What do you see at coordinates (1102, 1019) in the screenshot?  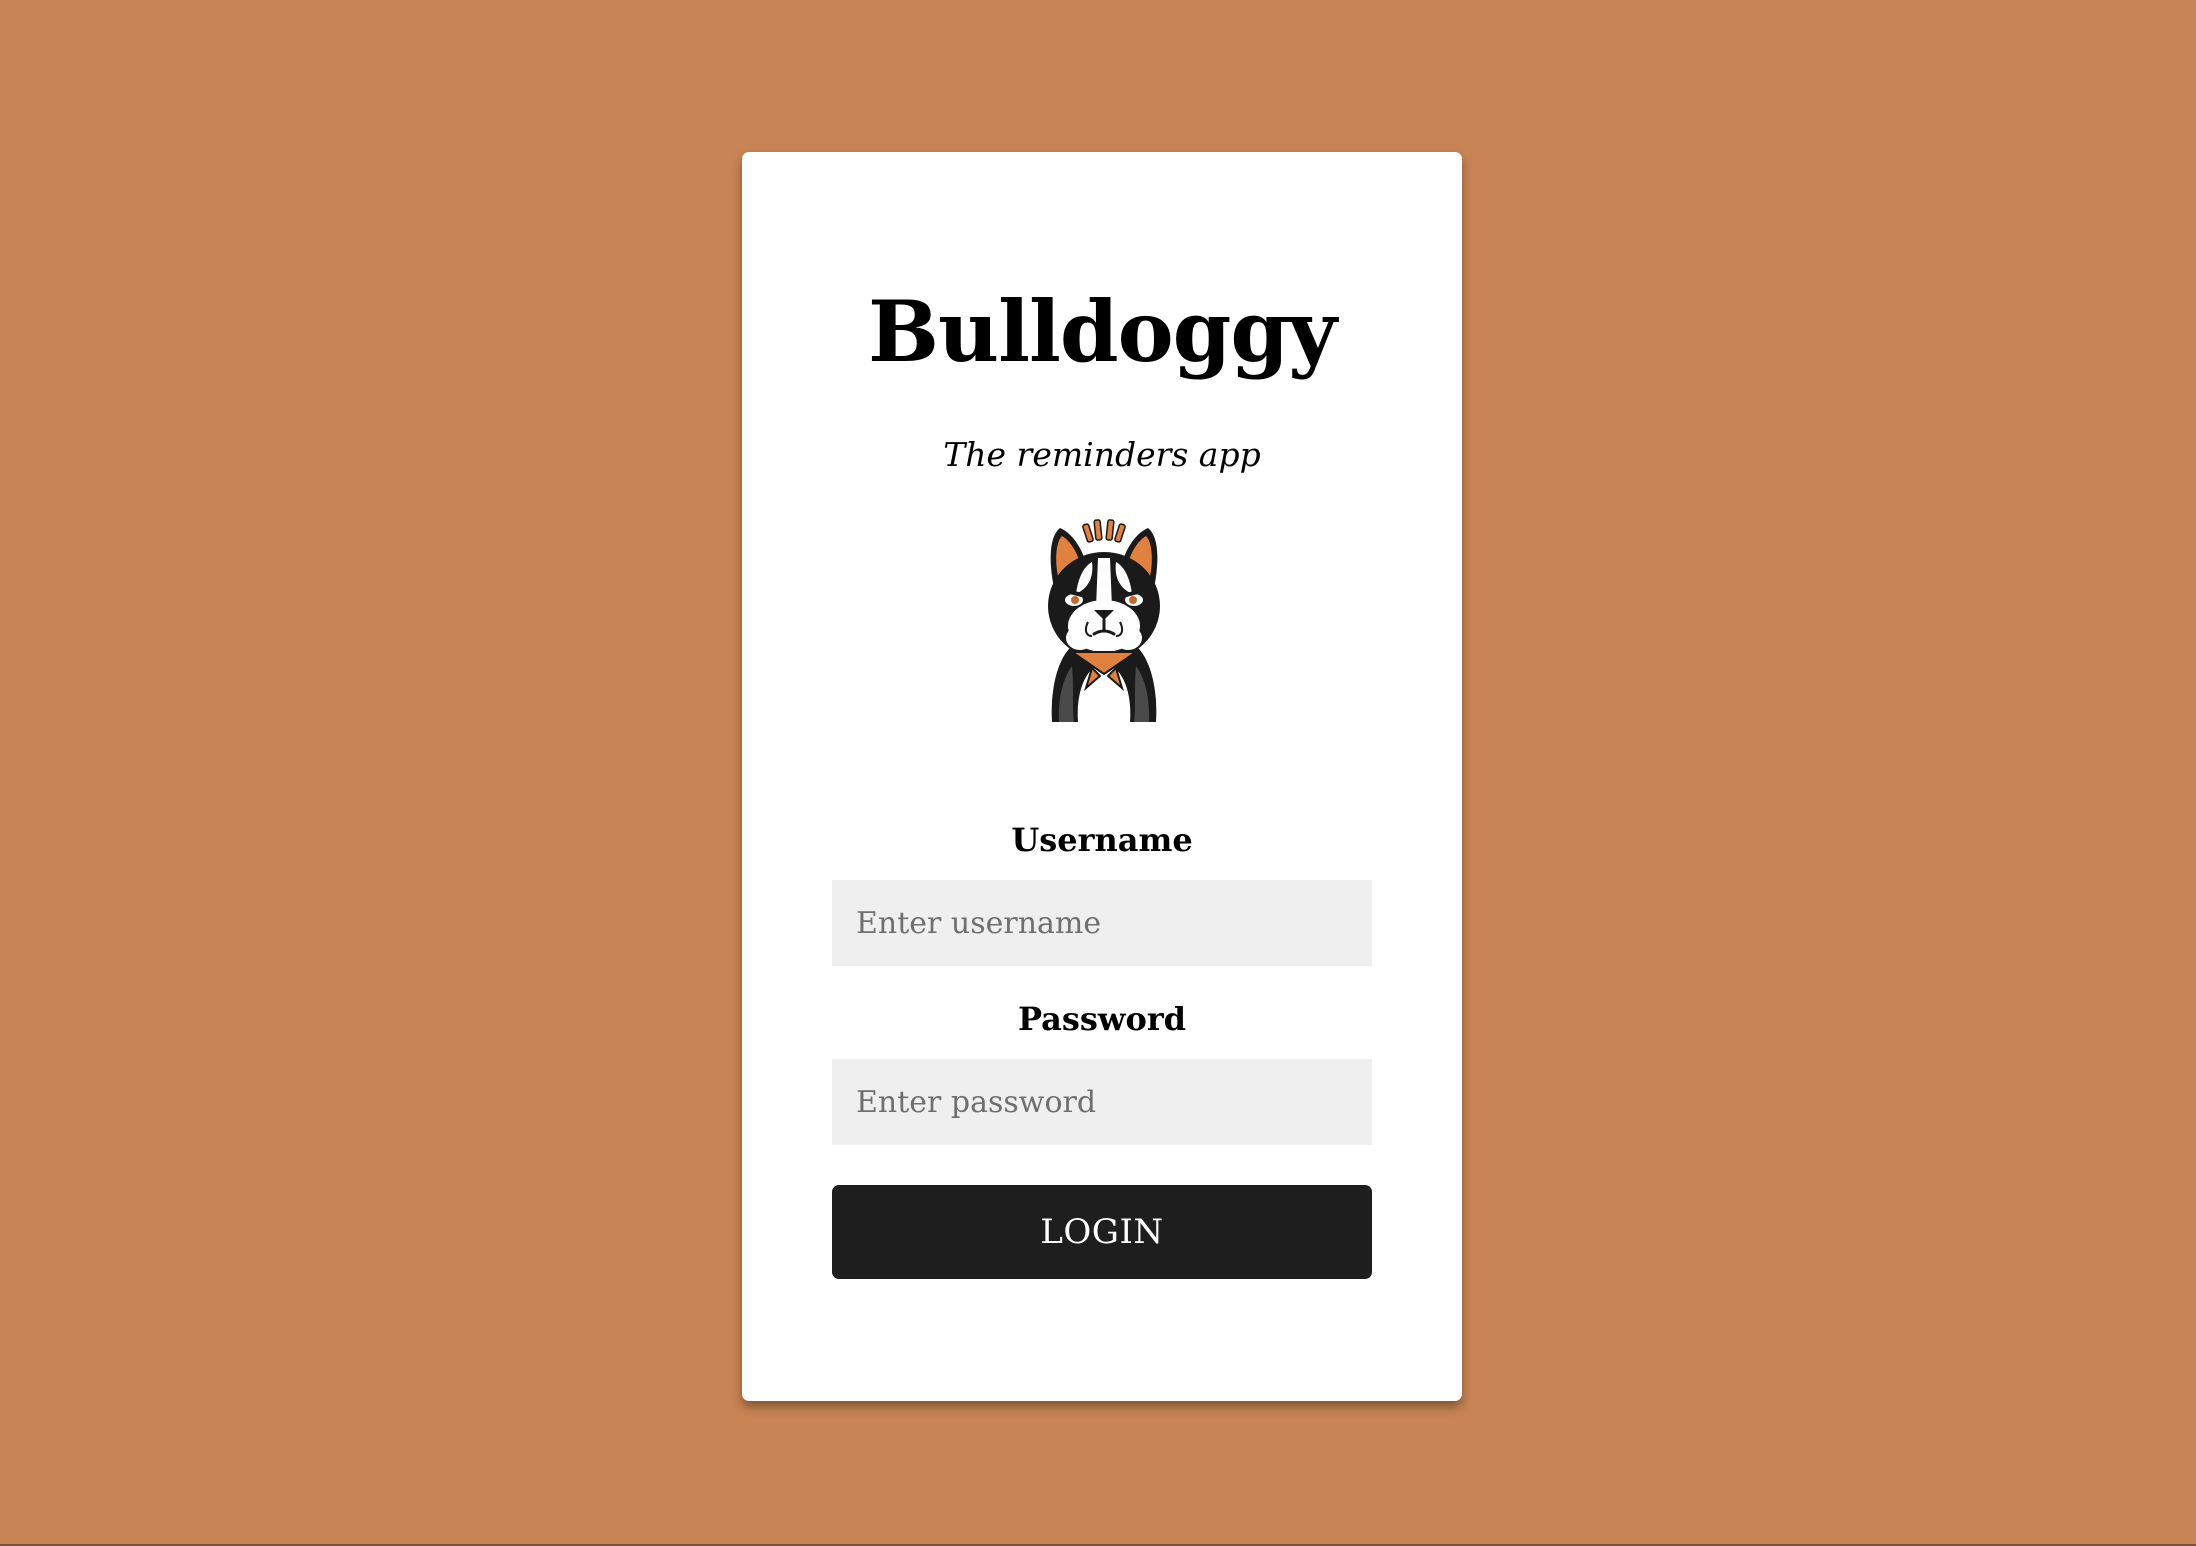 I see `password-label: Password` at bounding box center [1102, 1019].